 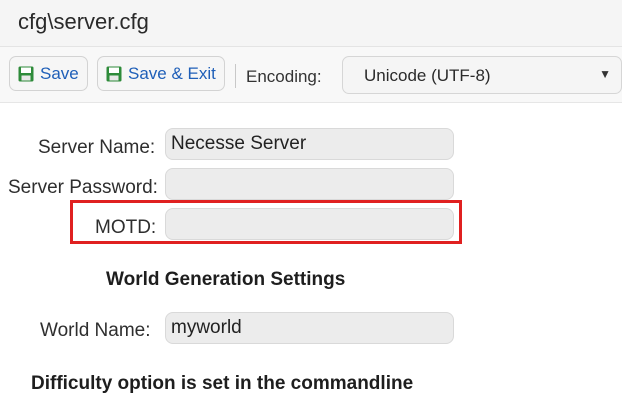 What do you see at coordinates (309, 224) in the screenshot?
I see `motd-input` at bounding box center [309, 224].